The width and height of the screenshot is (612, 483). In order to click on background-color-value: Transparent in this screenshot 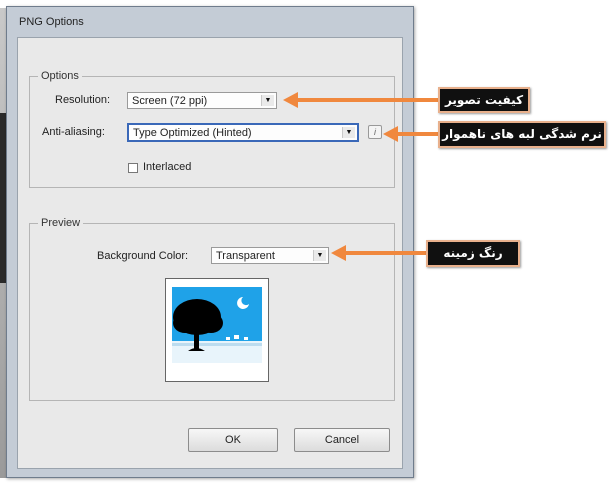, I will do `click(245, 256)`.